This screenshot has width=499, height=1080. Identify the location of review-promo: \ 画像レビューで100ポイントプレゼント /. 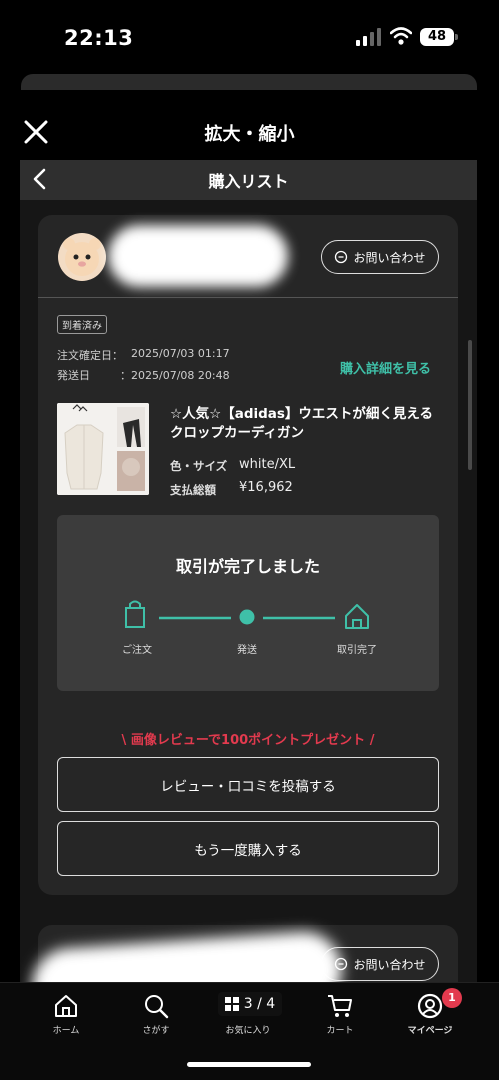
(248, 738).